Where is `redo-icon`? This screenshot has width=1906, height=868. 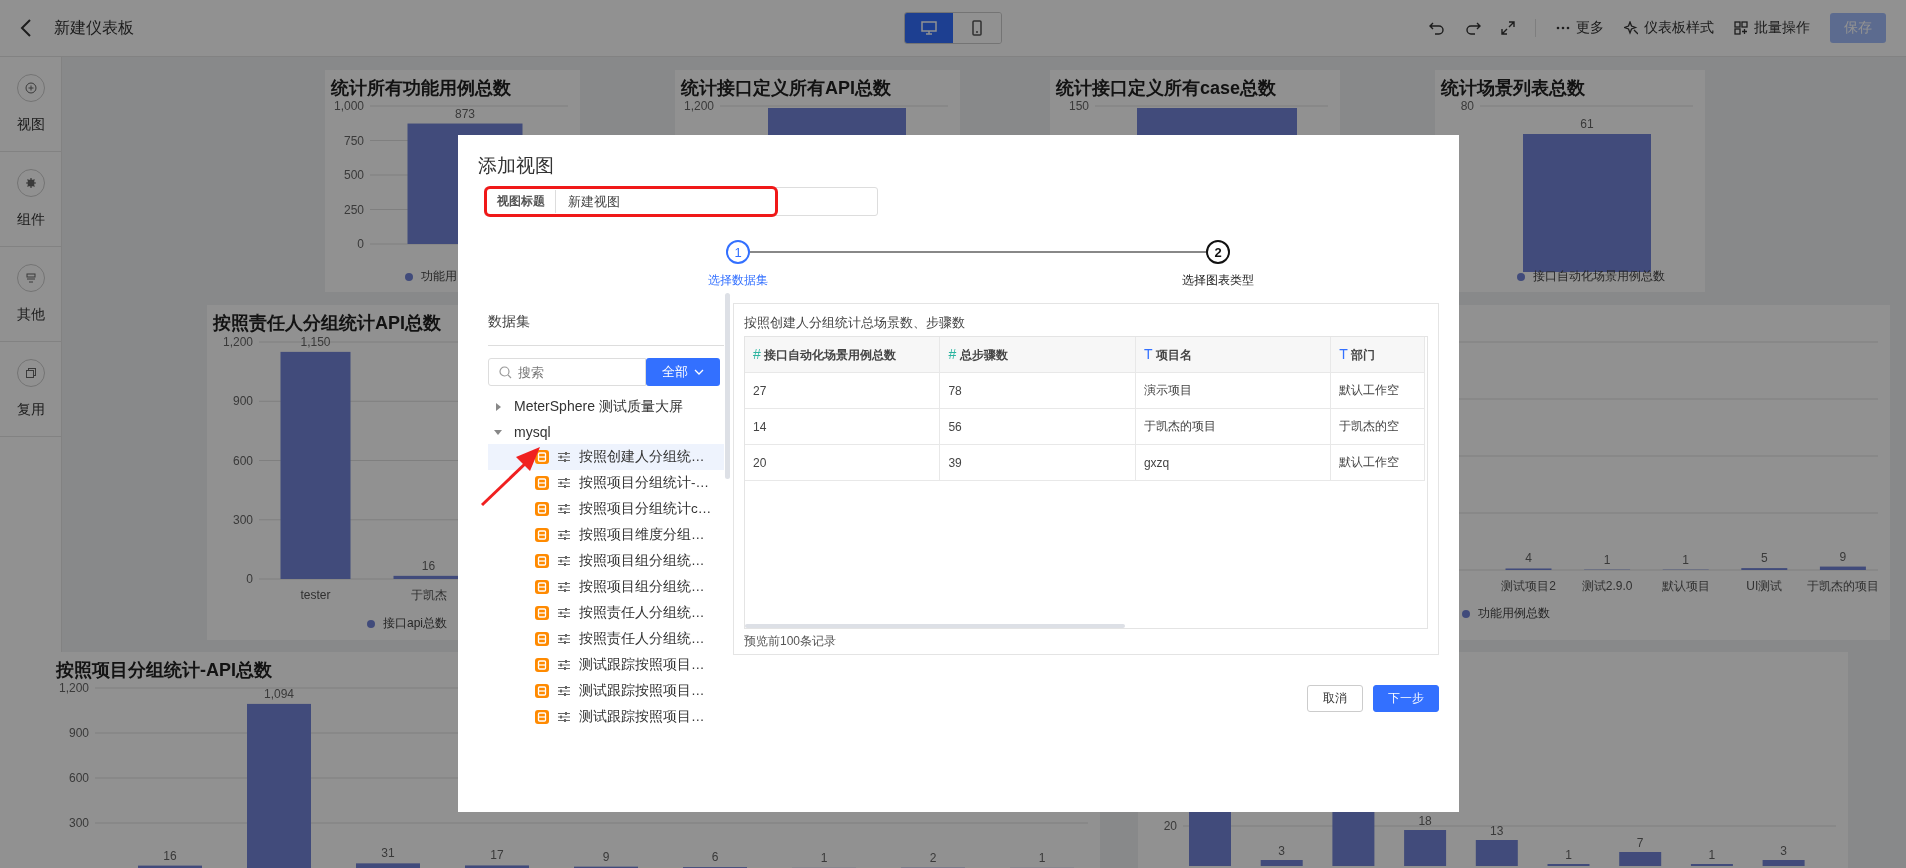 redo-icon is located at coordinates (1473, 28).